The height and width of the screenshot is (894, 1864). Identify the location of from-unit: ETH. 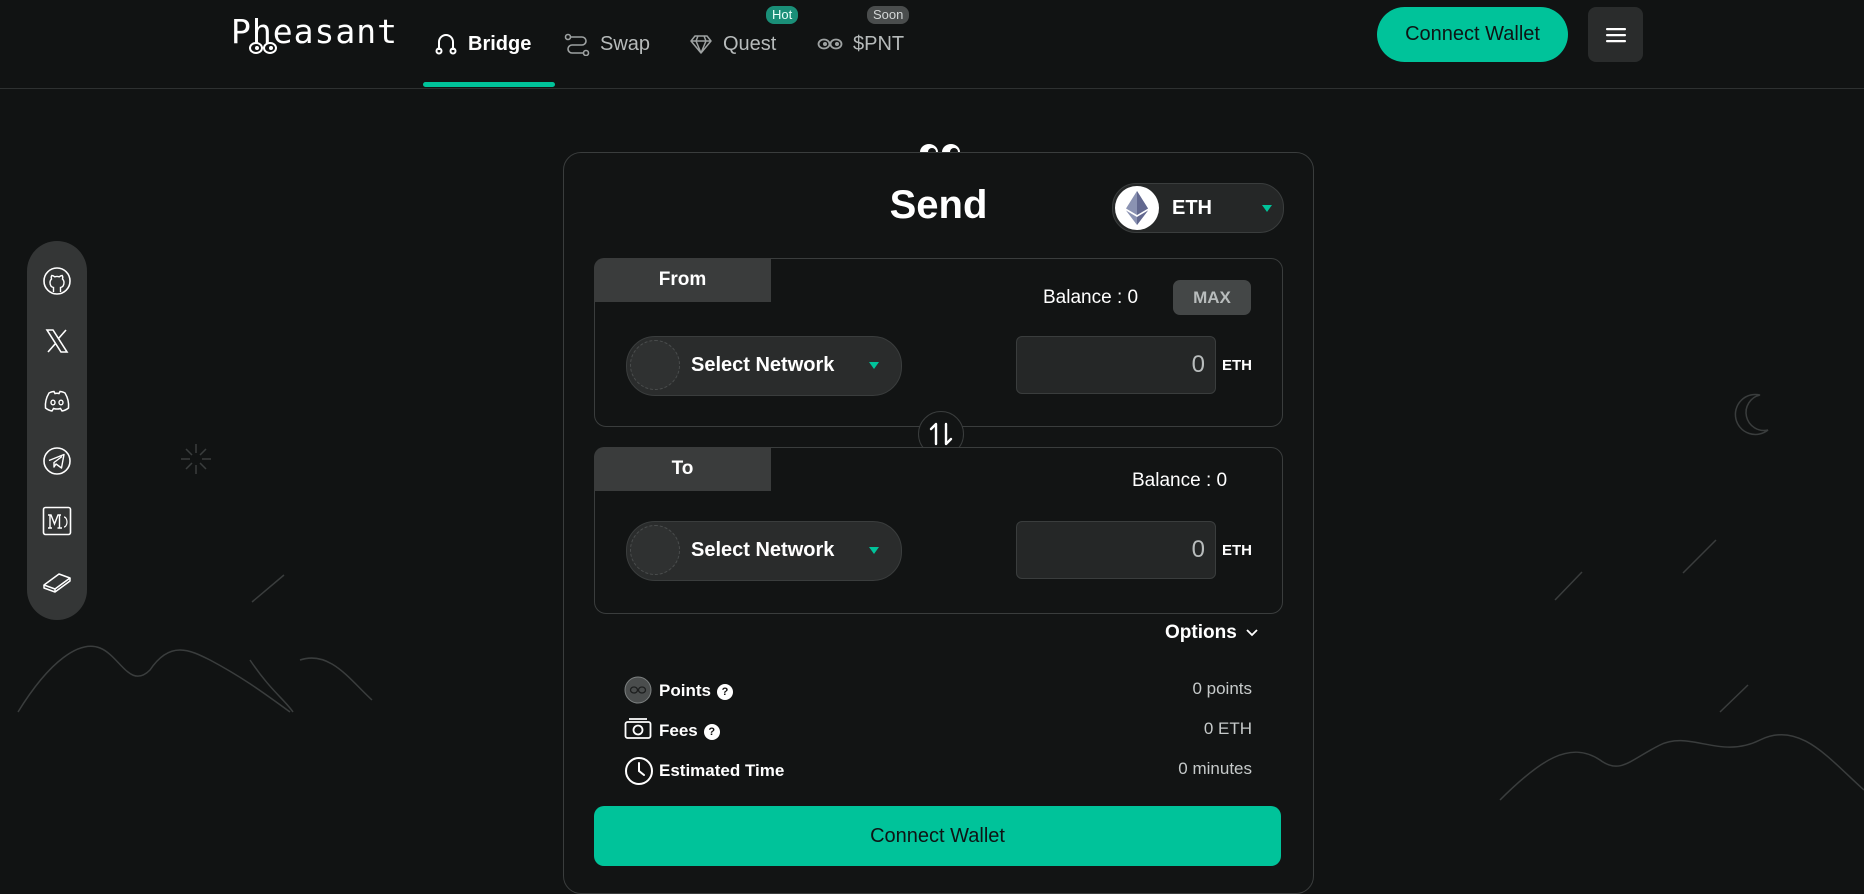
(1237, 365).